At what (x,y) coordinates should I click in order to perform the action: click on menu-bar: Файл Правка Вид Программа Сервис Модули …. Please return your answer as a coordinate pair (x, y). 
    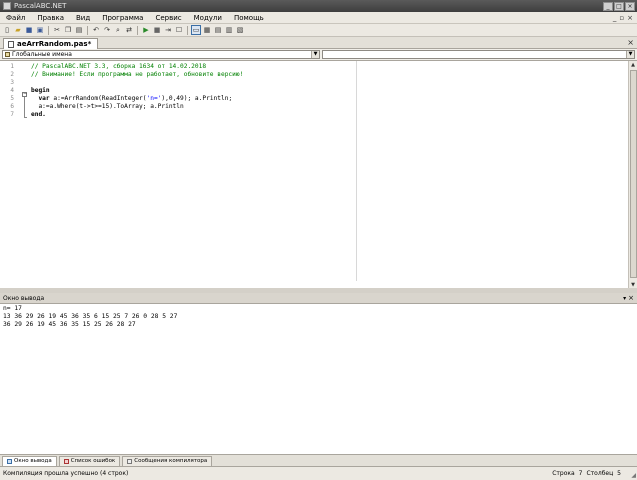
    Looking at the image, I should click on (318, 18).